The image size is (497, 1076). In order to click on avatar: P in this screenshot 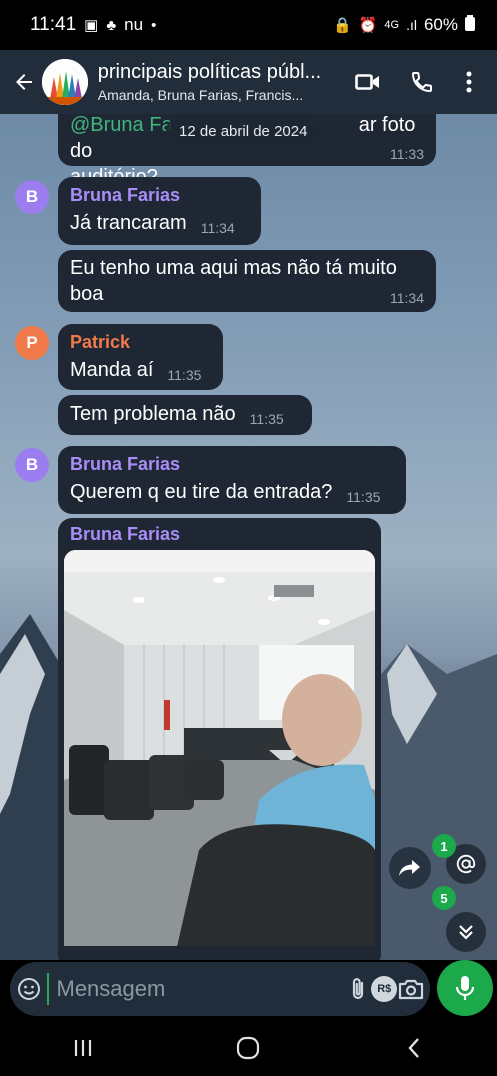, I will do `click(32, 343)`.